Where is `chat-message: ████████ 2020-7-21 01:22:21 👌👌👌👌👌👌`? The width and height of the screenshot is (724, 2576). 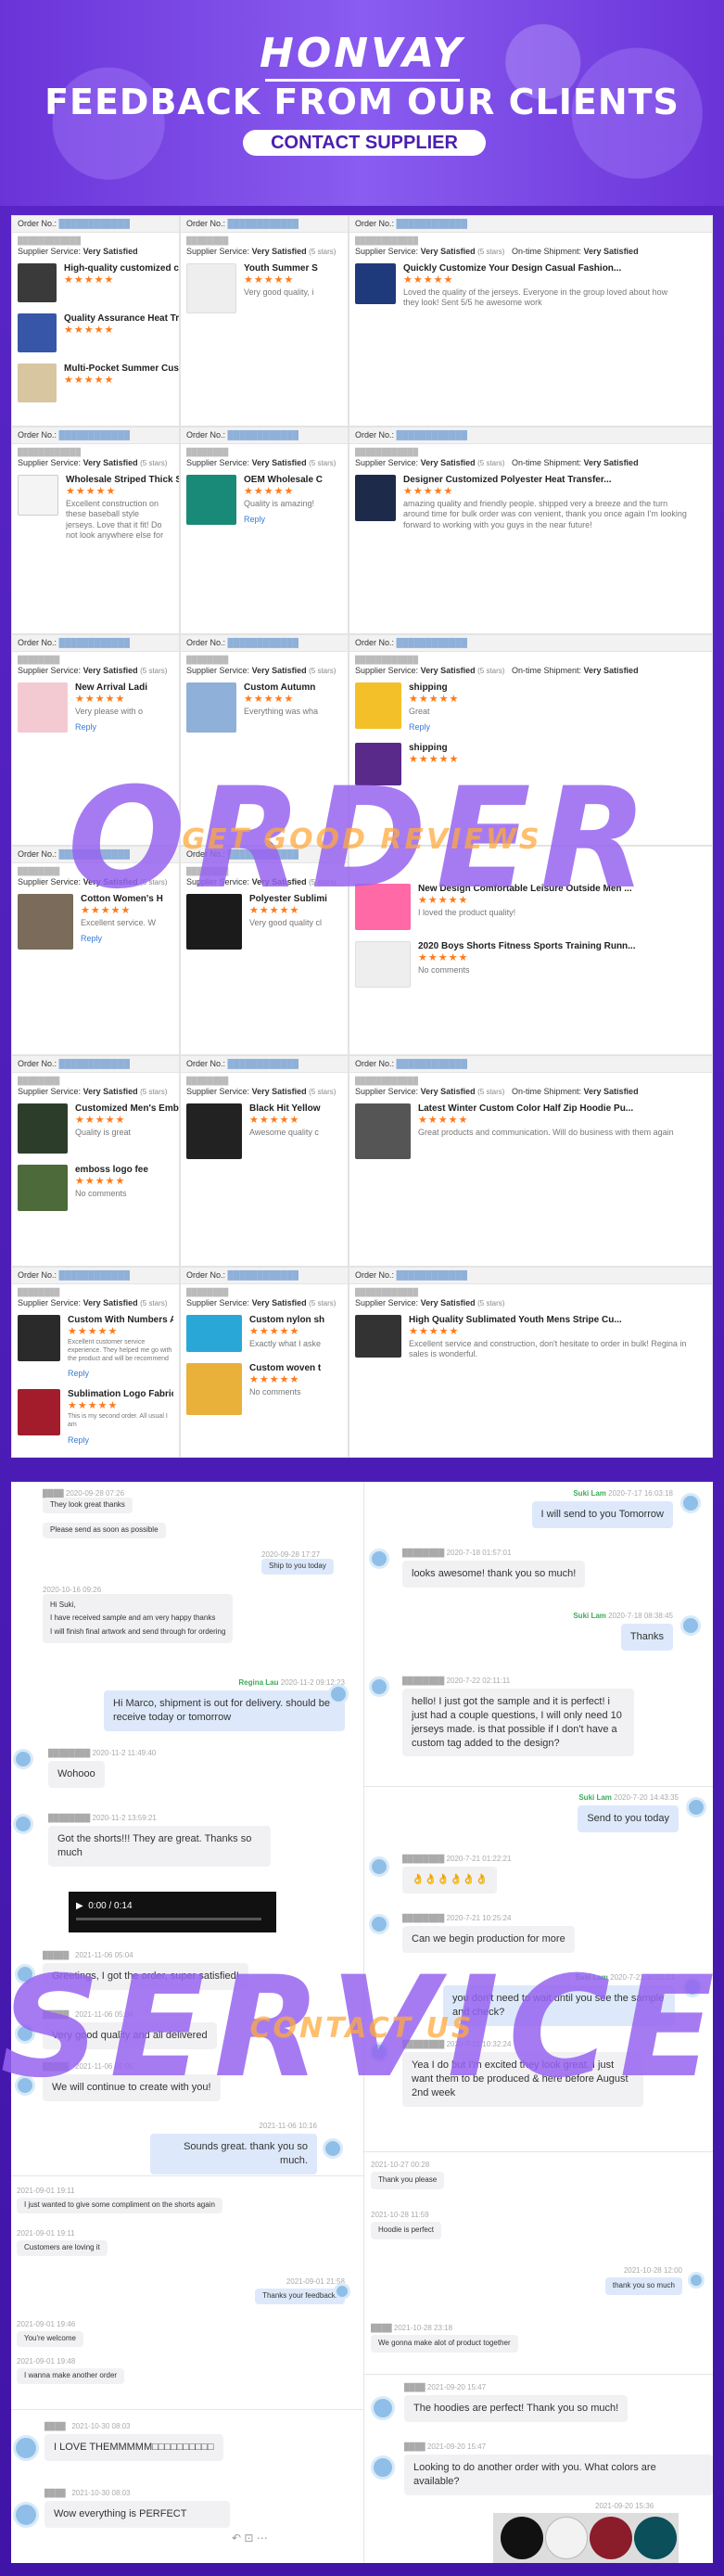 chat-message: ████████ 2020-7-21 01:22:21 👌👌👌👌👌👌 is located at coordinates (457, 1874).